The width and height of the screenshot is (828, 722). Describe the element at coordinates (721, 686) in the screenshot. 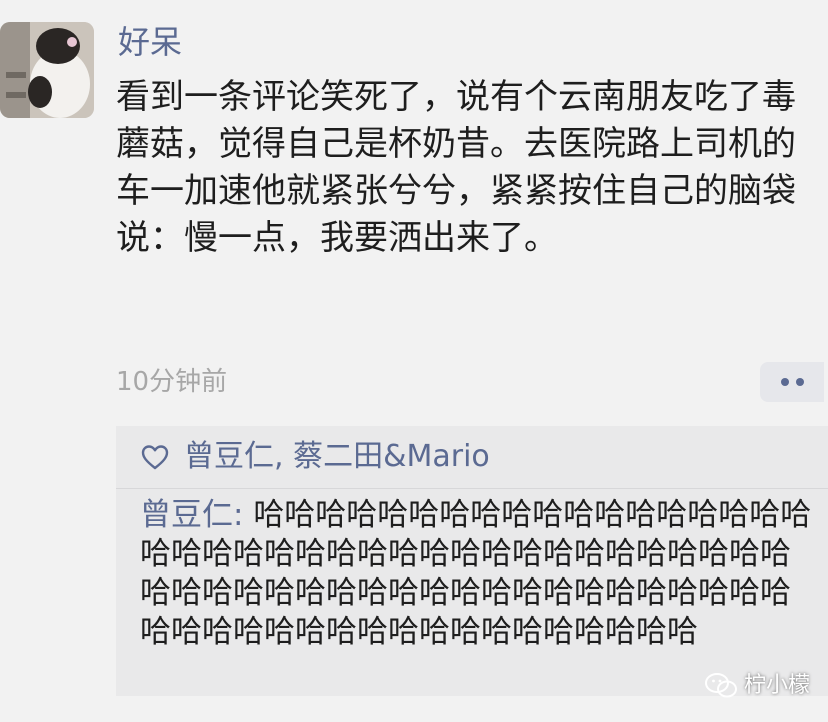

I see `wechat-icon` at that location.